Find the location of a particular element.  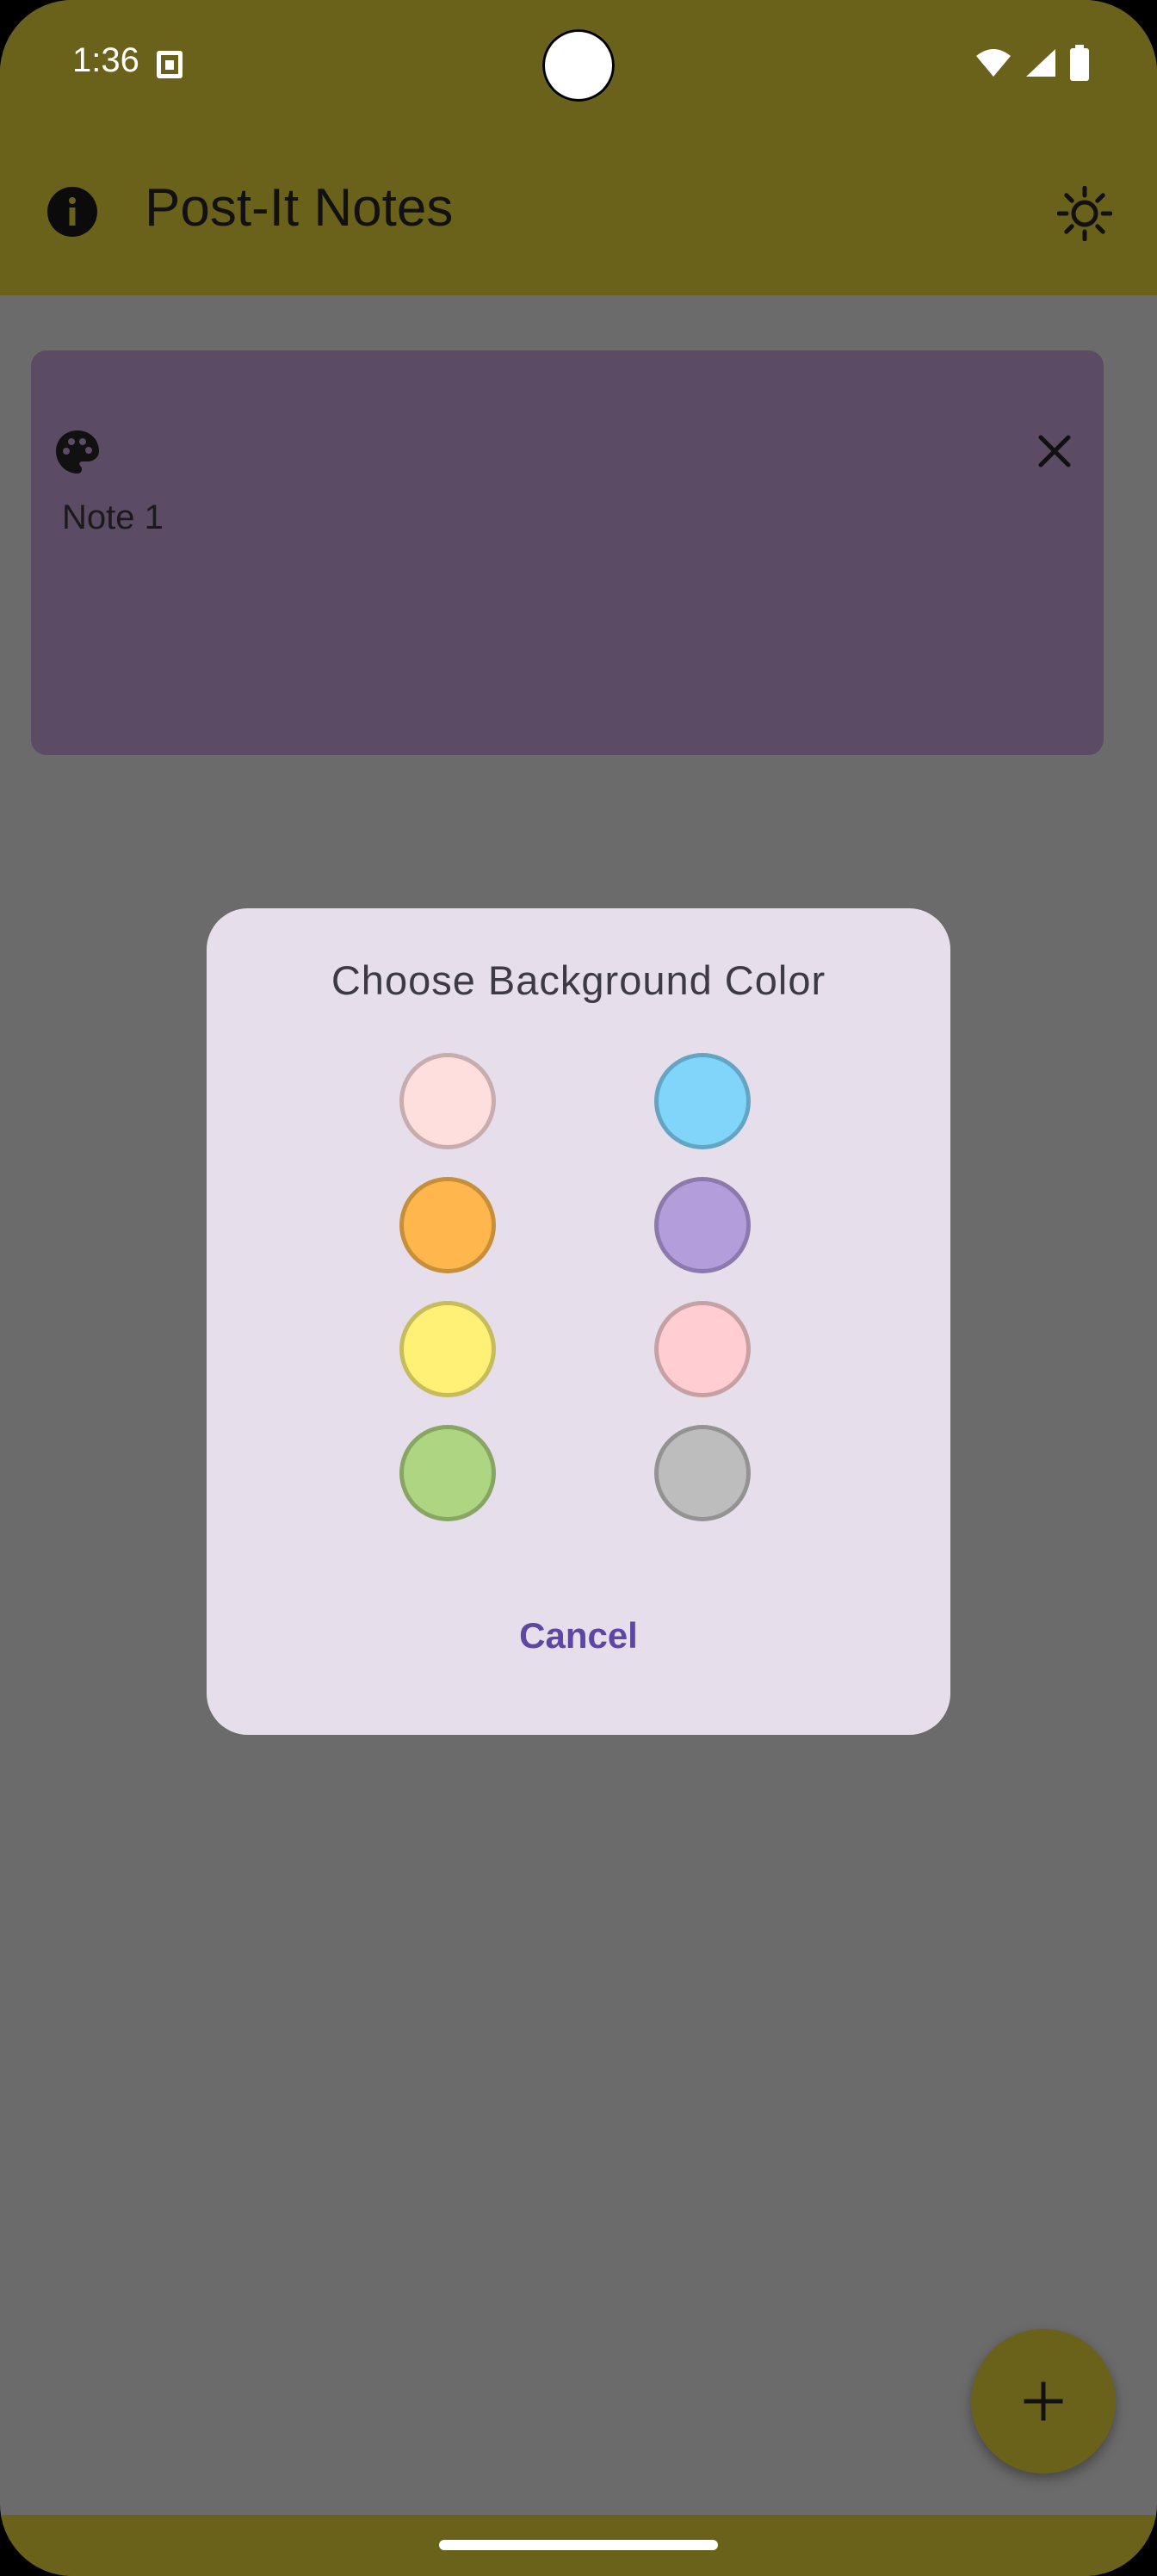

top-app-bar: 1:36 Post-It Notes is located at coordinates (579, 148).